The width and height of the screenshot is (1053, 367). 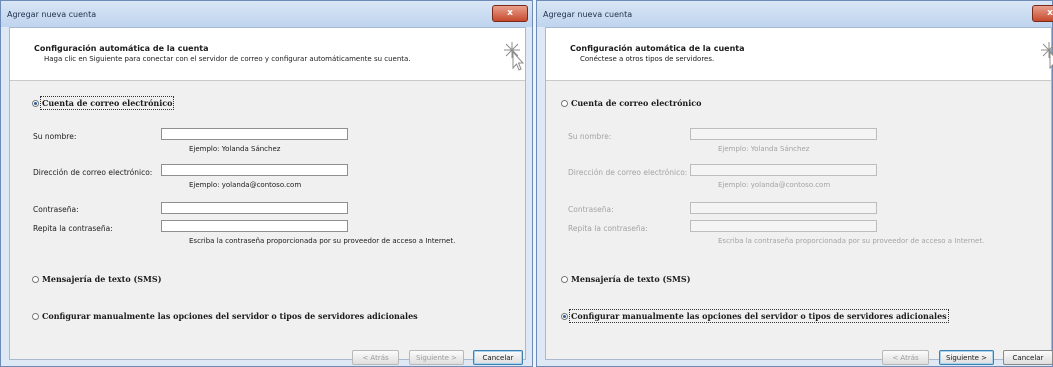 I want to click on header-subtitle: Conéctese a otros tipos de servidores., so click(x=647, y=59).